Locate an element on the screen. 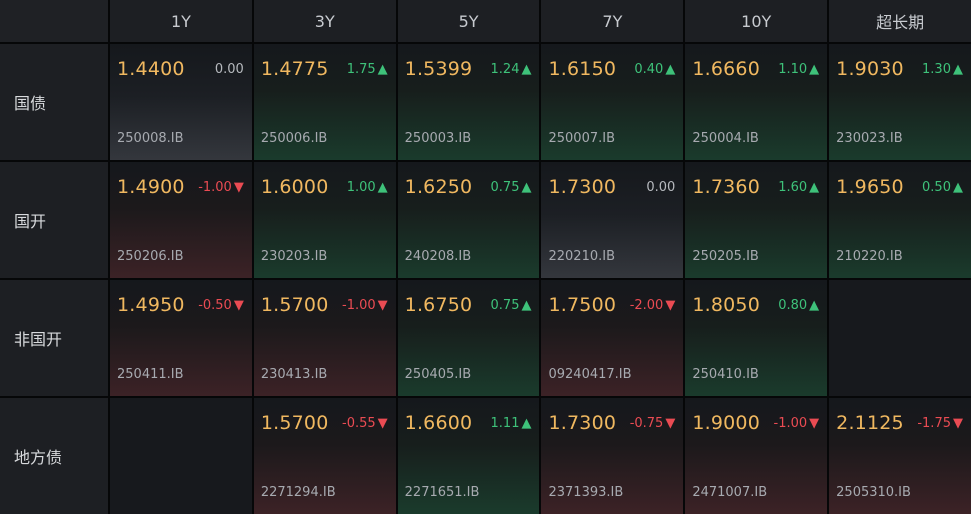  quote-cell: 1.9650 0.50 ▲ 210220.IB is located at coordinates (900, 220).